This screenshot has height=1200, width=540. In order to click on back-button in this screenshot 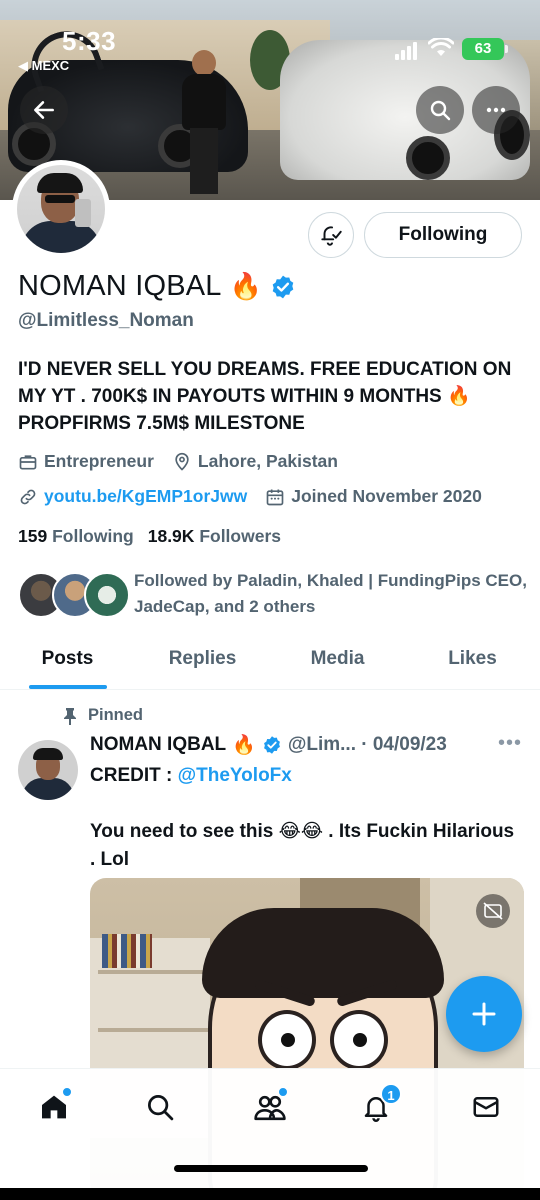, I will do `click(44, 110)`.